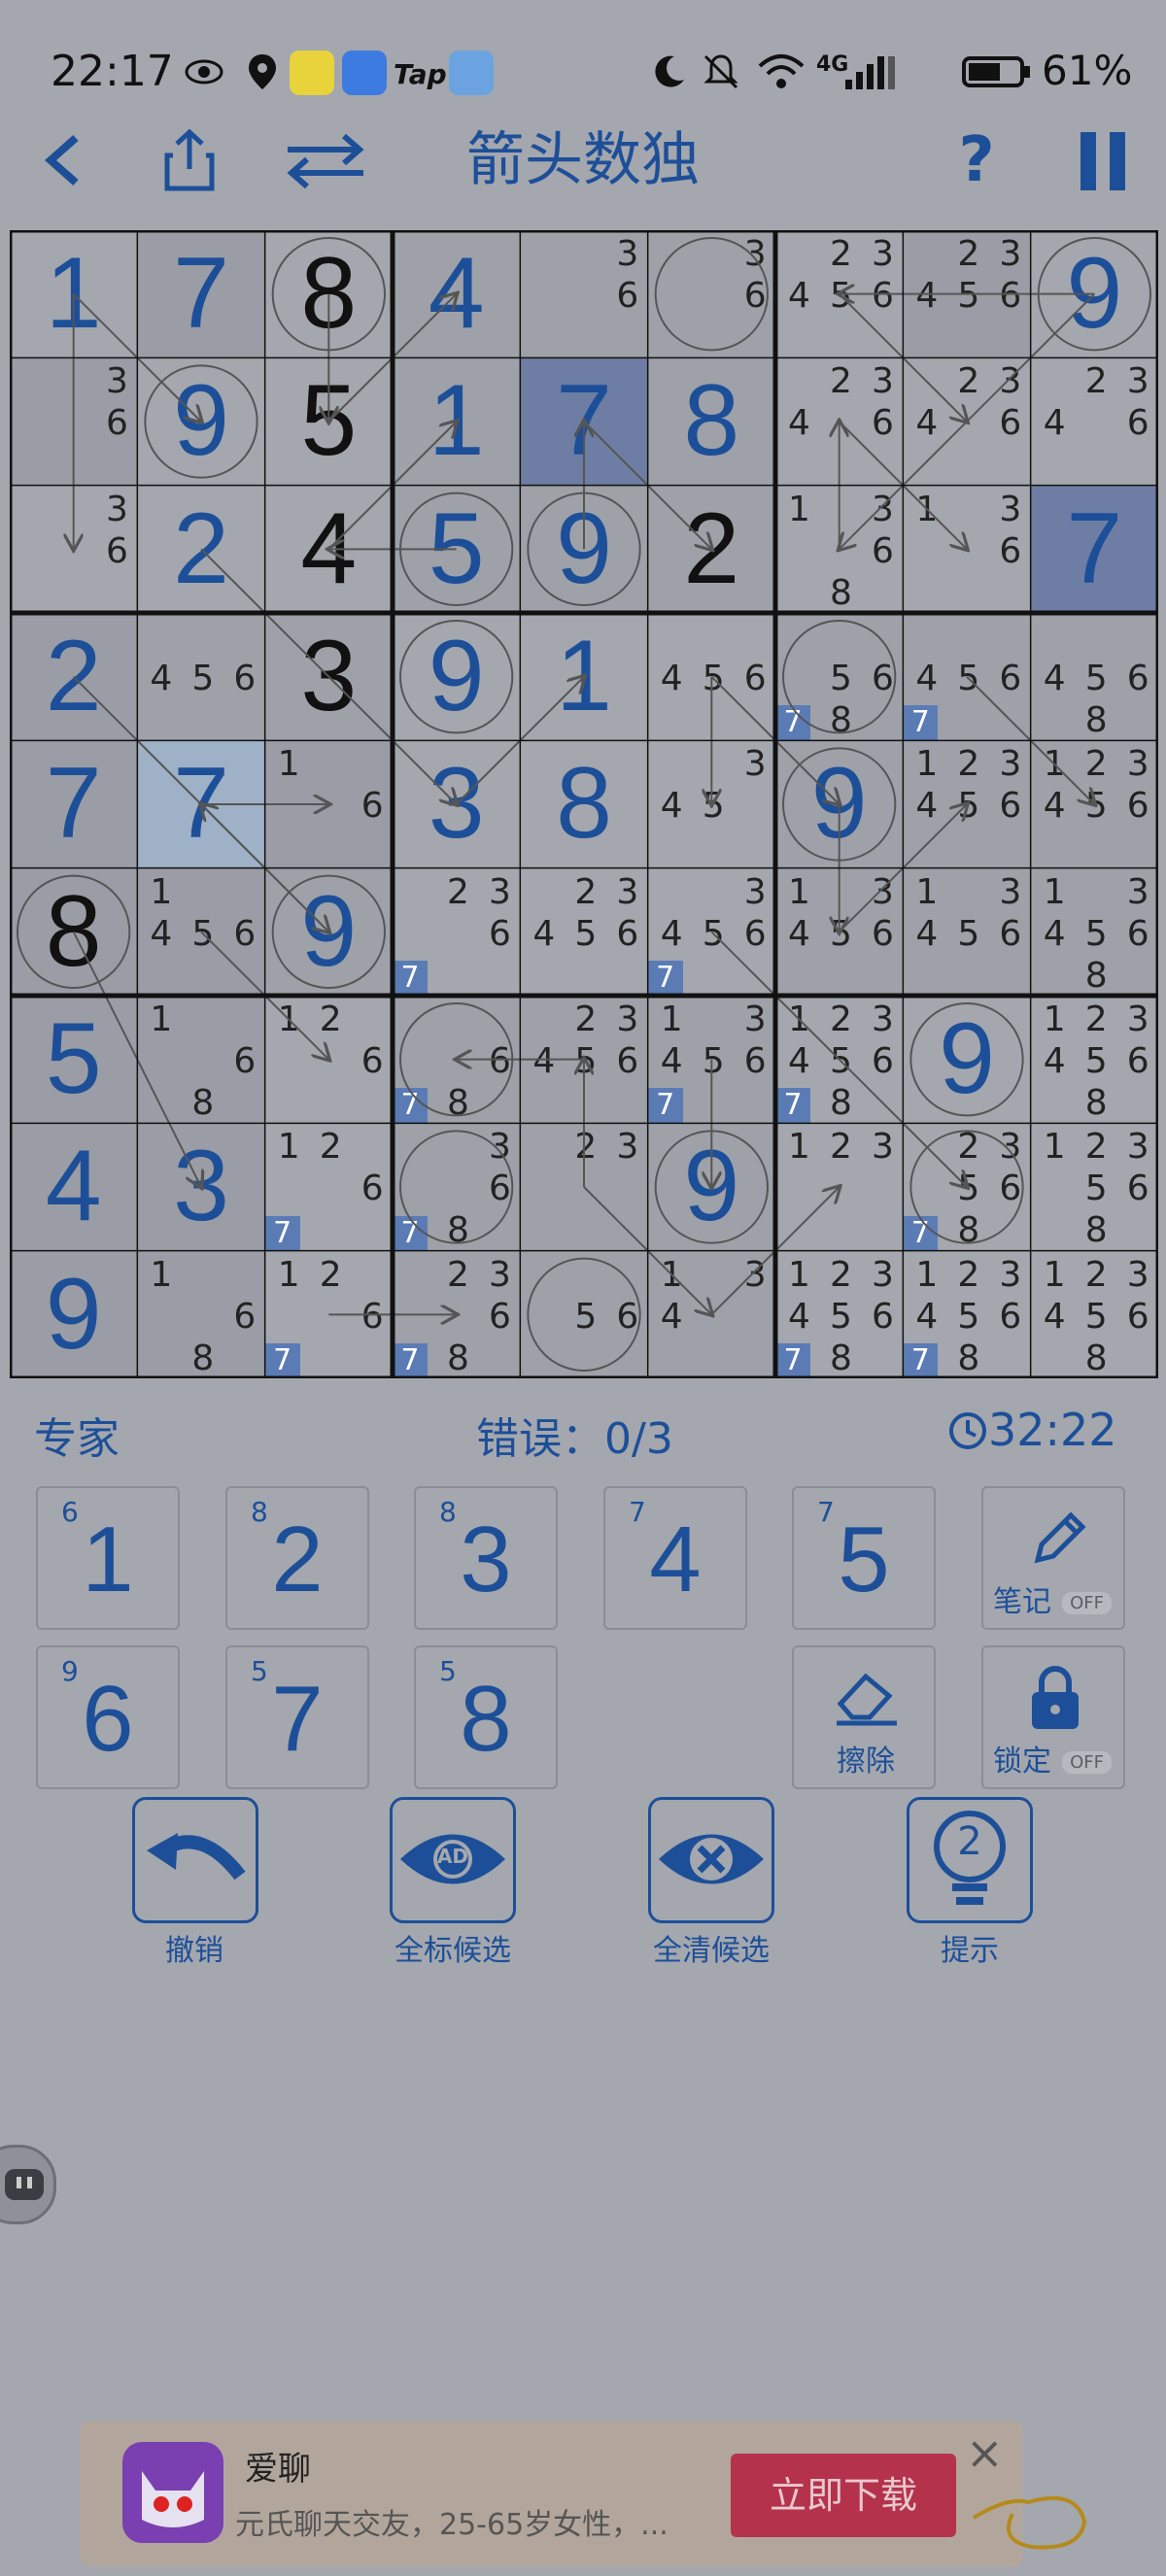 The width and height of the screenshot is (1166, 2576). I want to click on note-label: 笔记, so click(1022, 1602).